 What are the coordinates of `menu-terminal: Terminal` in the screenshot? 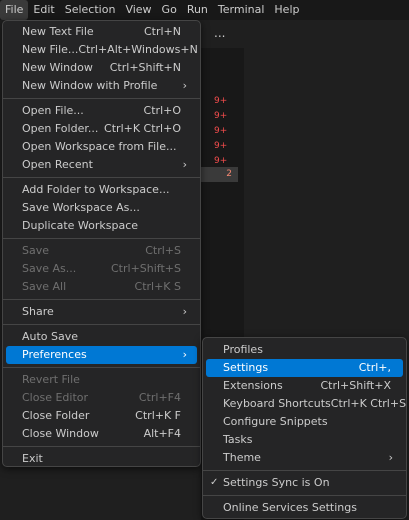 It's located at (241, 10).